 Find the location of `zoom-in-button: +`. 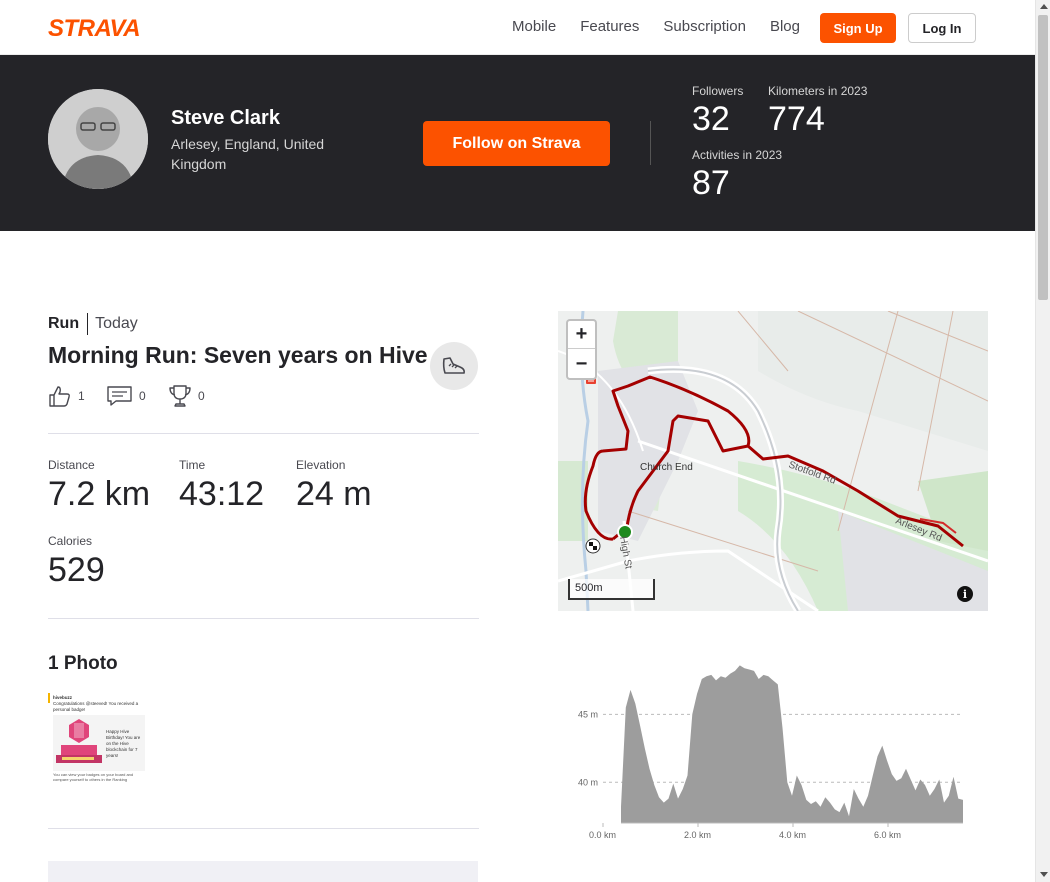

zoom-in-button: + is located at coordinates (581, 335).